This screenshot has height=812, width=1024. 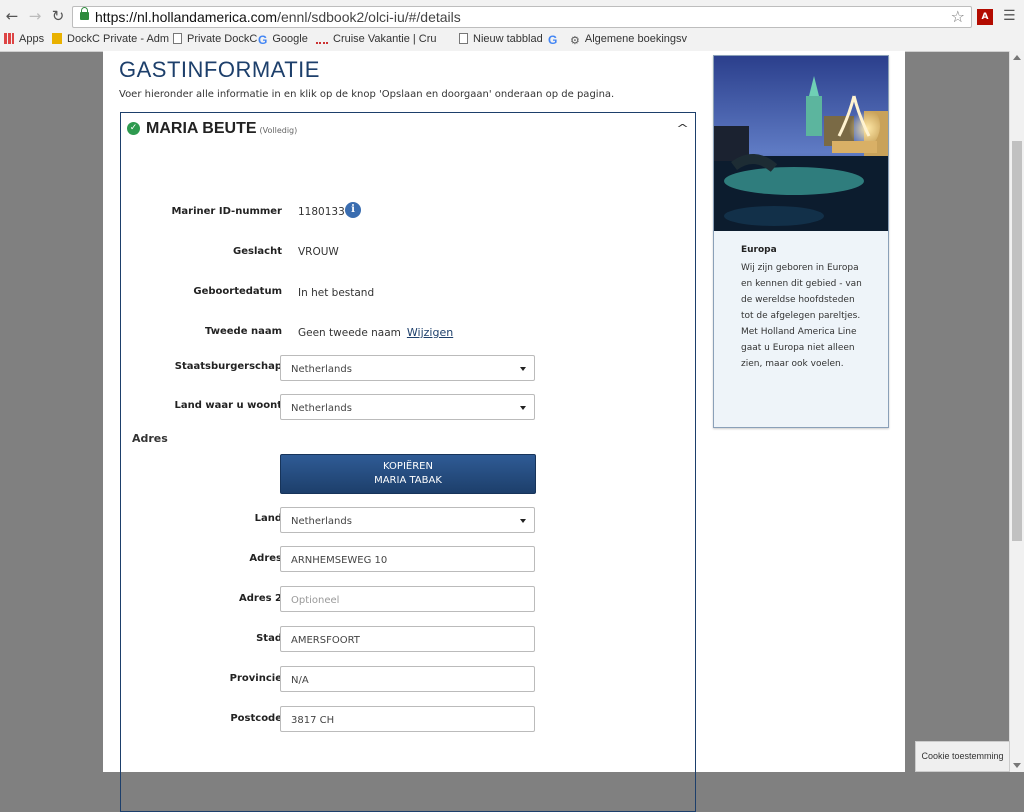 I want to click on bookmark-private-dockc: Private DockC, so click(x=215, y=39).